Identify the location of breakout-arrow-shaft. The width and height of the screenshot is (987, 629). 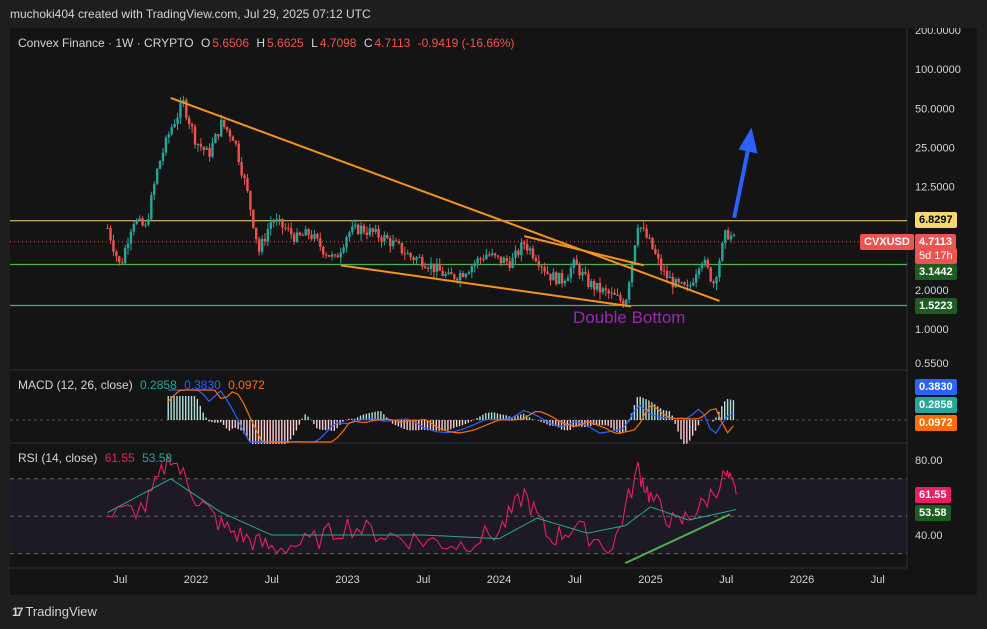
(741, 183).